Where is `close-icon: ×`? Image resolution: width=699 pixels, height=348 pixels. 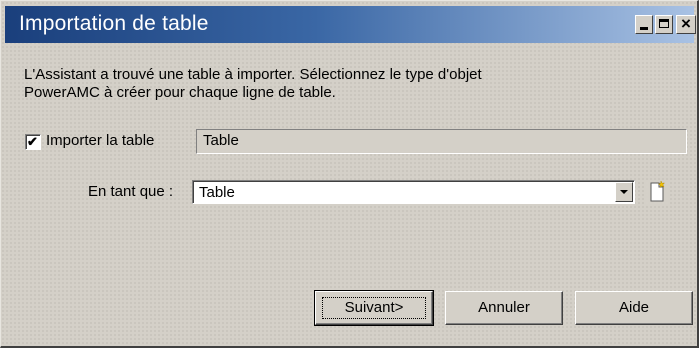
close-icon: × is located at coordinates (686, 23).